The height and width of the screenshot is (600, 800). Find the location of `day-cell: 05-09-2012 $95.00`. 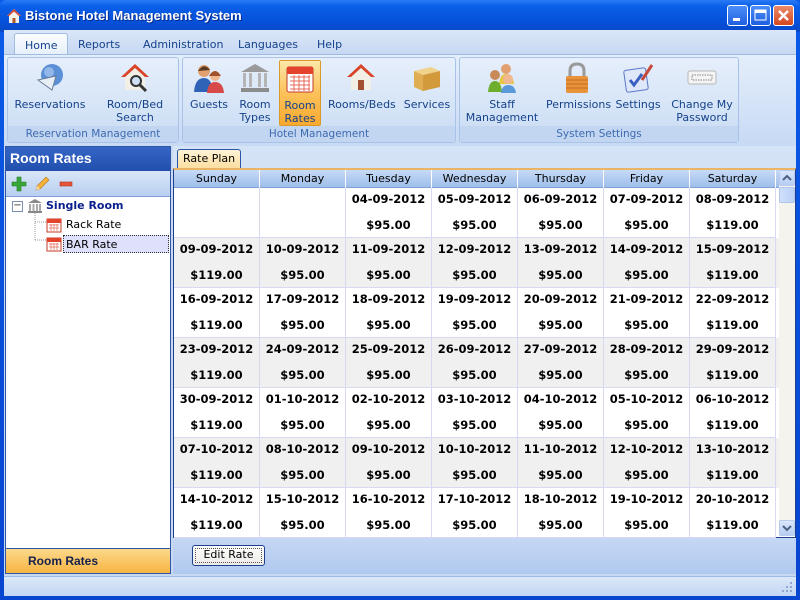

day-cell: 05-09-2012 $95.00 is located at coordinates (475, 213).